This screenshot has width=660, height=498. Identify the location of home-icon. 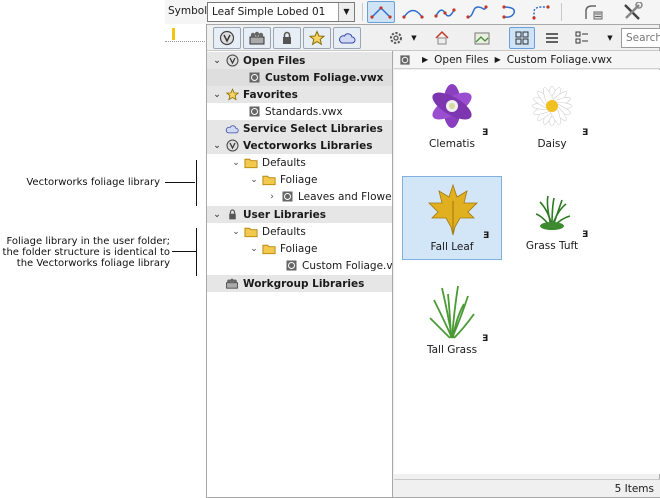
(442, 37).